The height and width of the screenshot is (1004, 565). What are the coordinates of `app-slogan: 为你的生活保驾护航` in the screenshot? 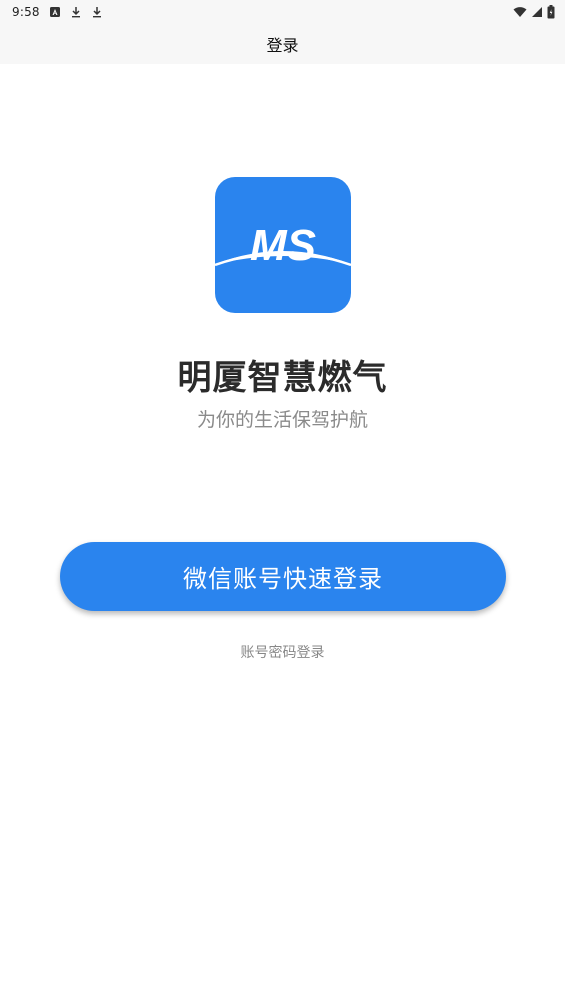 It's located at (282, 420).